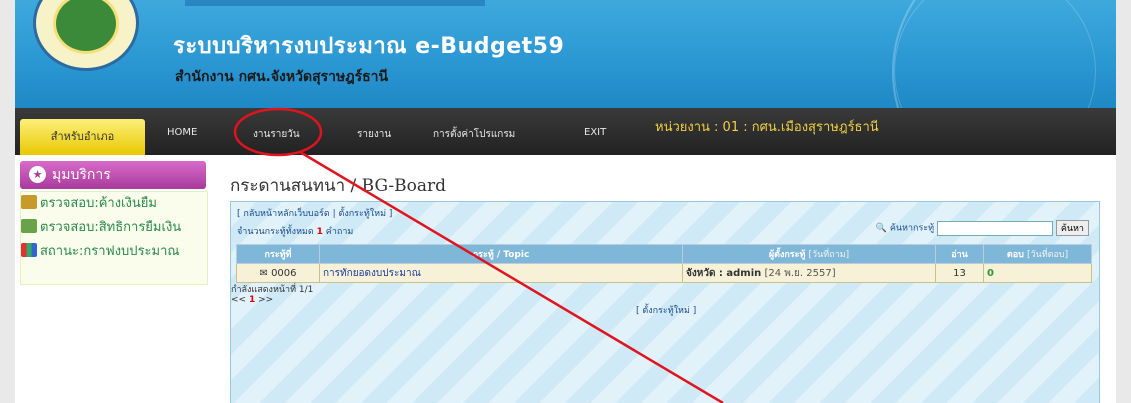  Describe the element at coordinates (319, 232) in the screenshot. I see `topic-count-value: 1` at that location.